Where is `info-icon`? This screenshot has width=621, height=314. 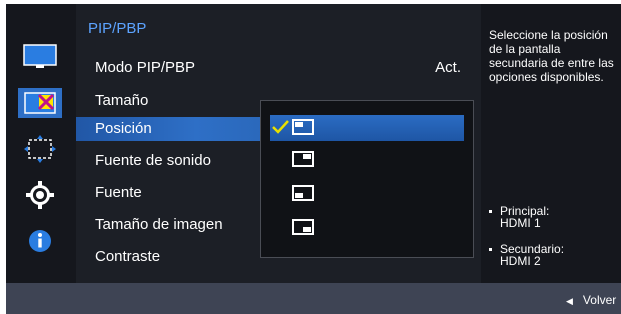 info-icon is located at coordinates (40, 241).